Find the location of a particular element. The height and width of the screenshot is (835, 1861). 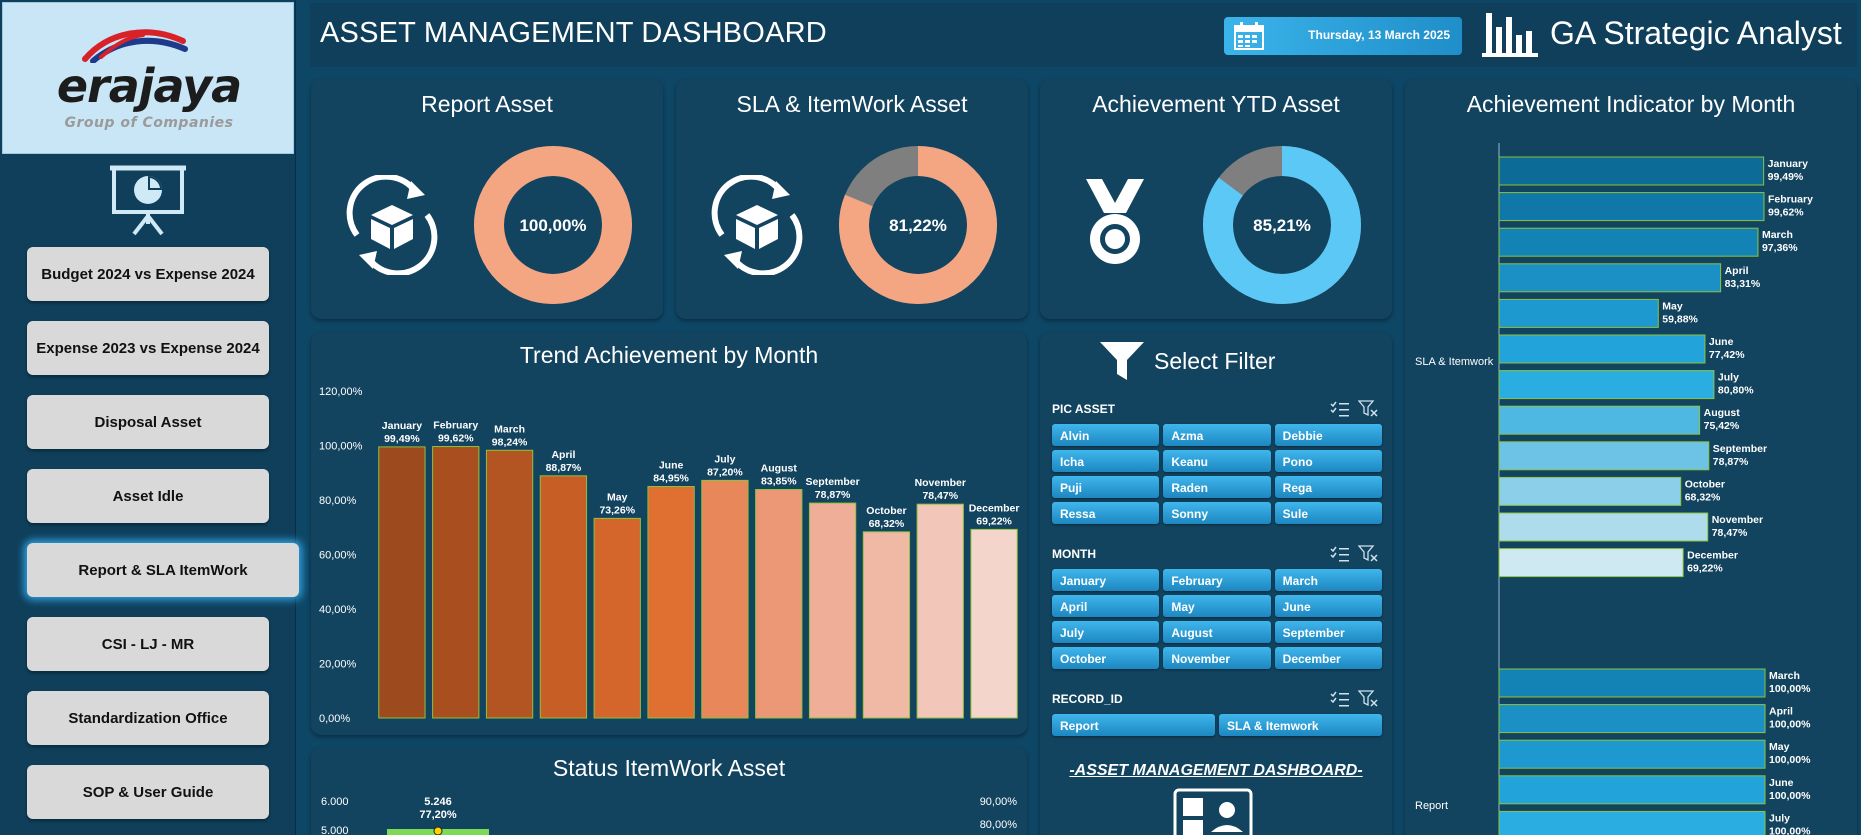

nav-asset-idle: Asset Idle is located at coordinates (148, 496).